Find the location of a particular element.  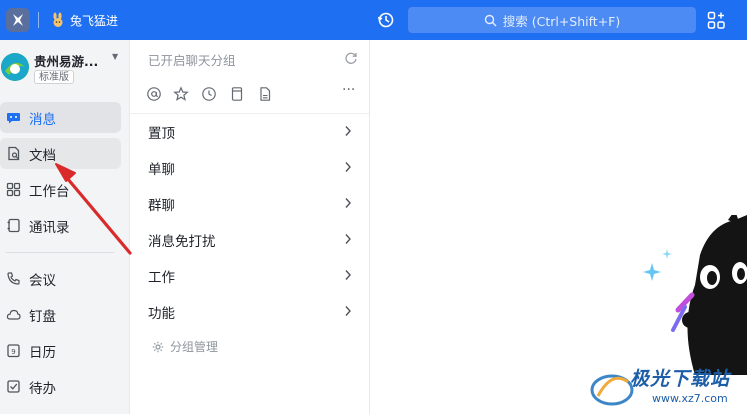

sidebar-item-label: 会议 is located at coordinates (42, 280).